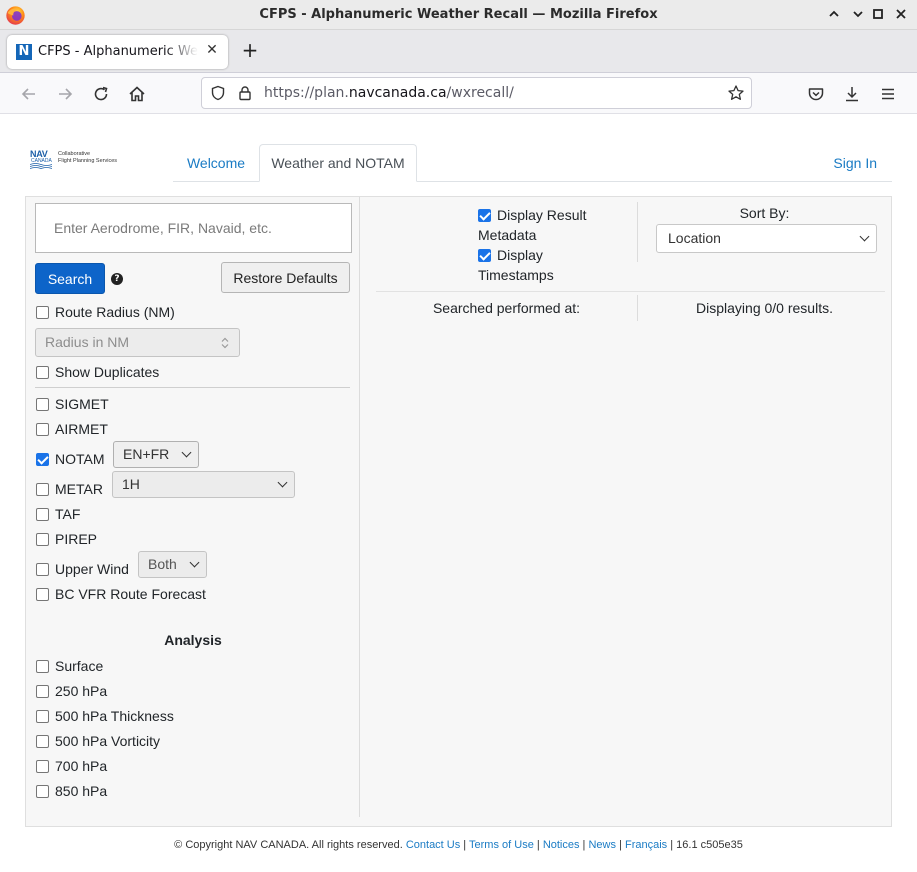 The image size is (917, 872). What do you see at coordinates (245, 93) in the screenshot?
I see `lock-icon` at bounding box center [245, 93].